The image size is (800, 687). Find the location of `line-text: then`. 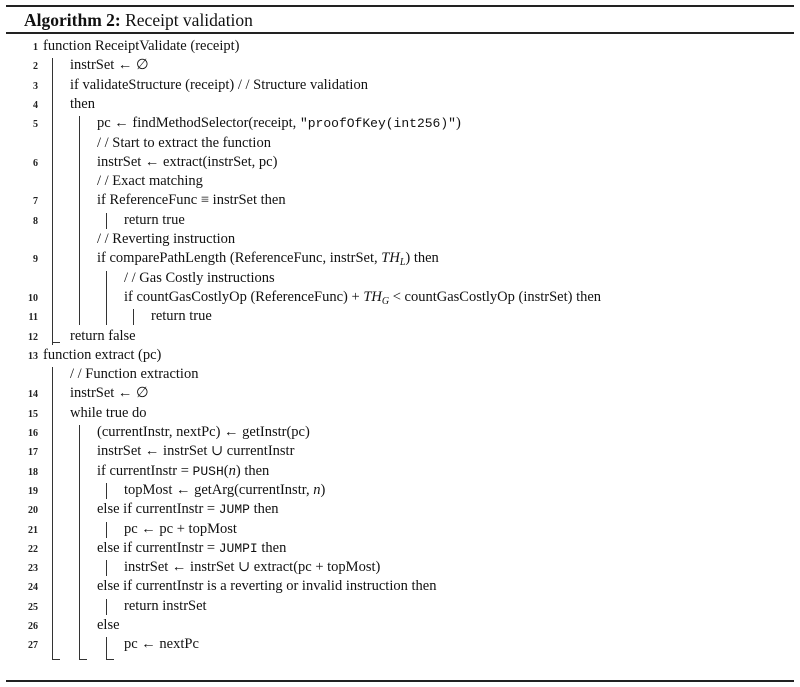

line-text: then is located at coordinates (82, 103).